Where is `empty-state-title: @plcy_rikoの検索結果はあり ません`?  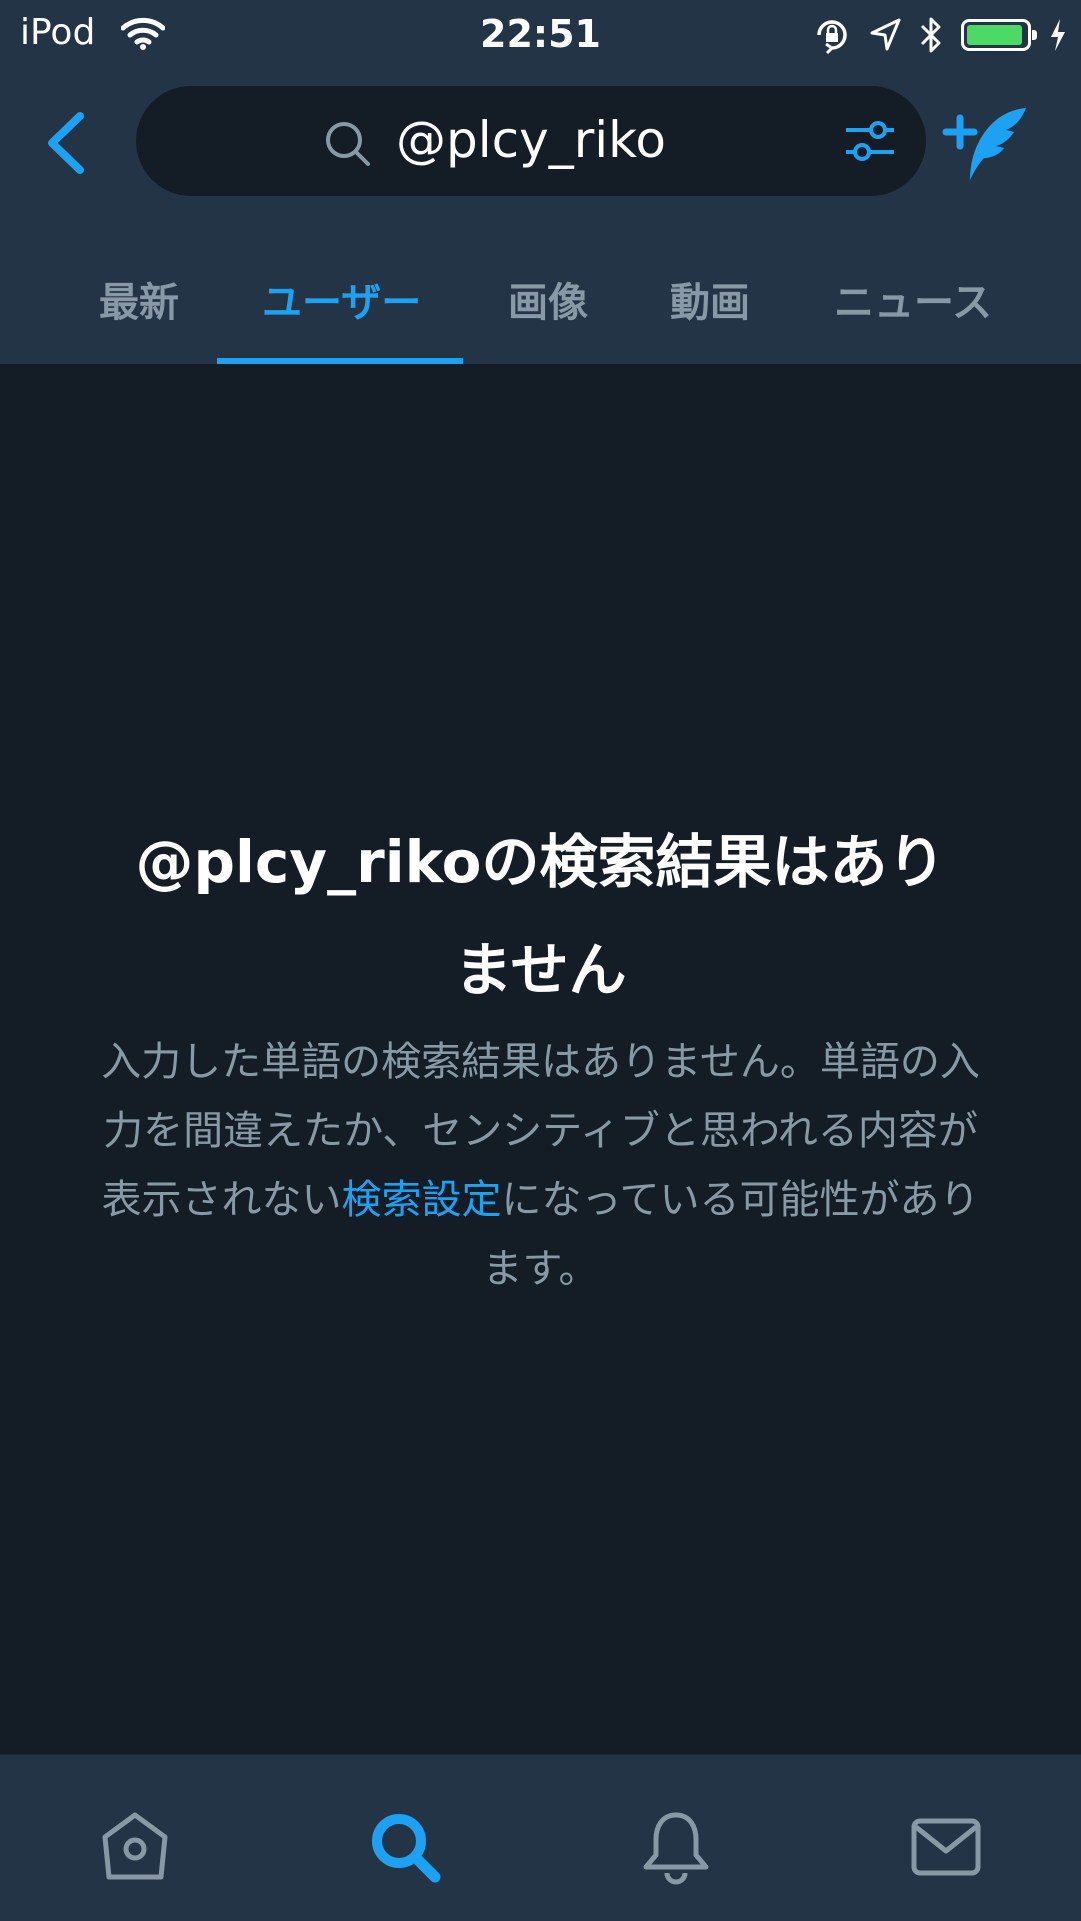 empty-state-title: @plcy_rikoの検索結果はあり ません is located at coordinates (540, 916).